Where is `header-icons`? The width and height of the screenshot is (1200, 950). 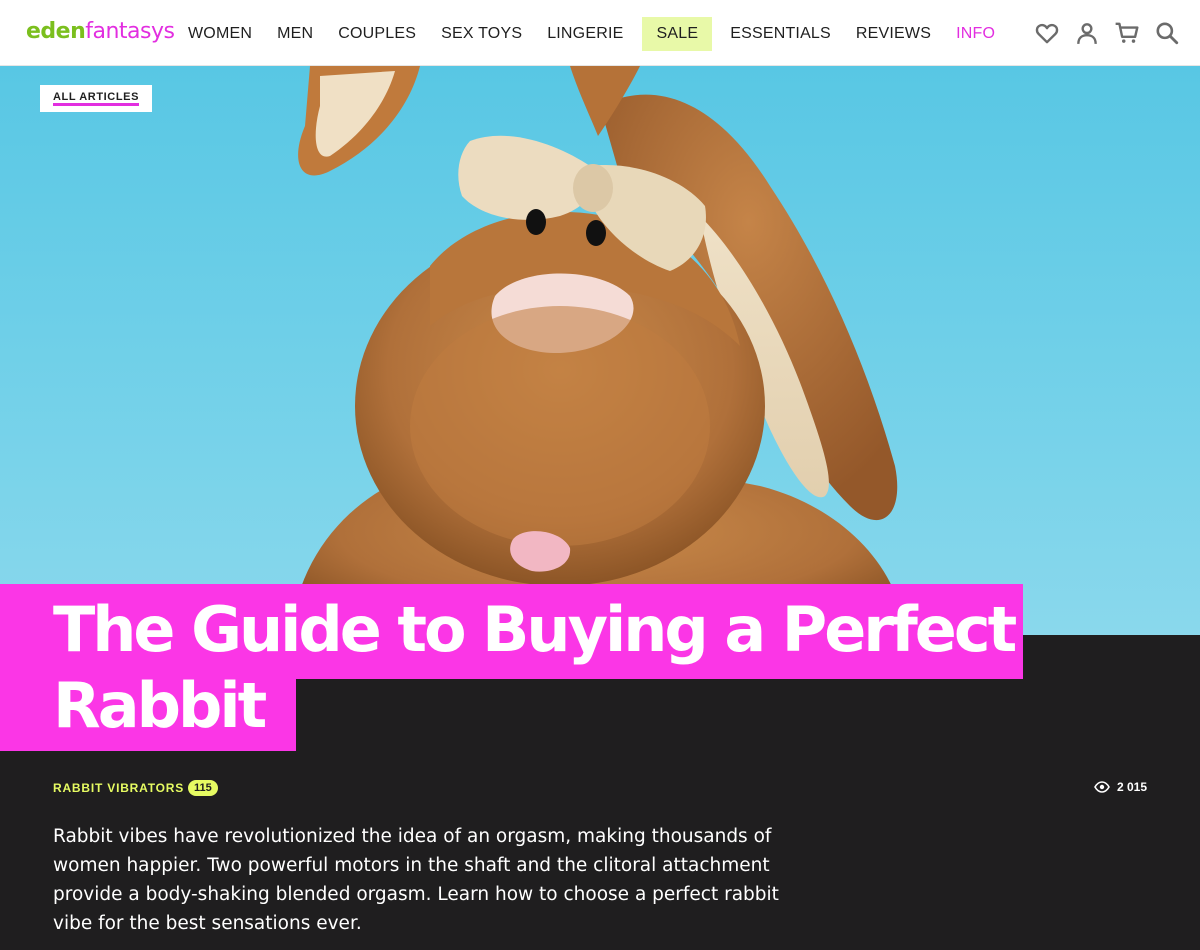 header-icons is located at coordinates (1107, 33).